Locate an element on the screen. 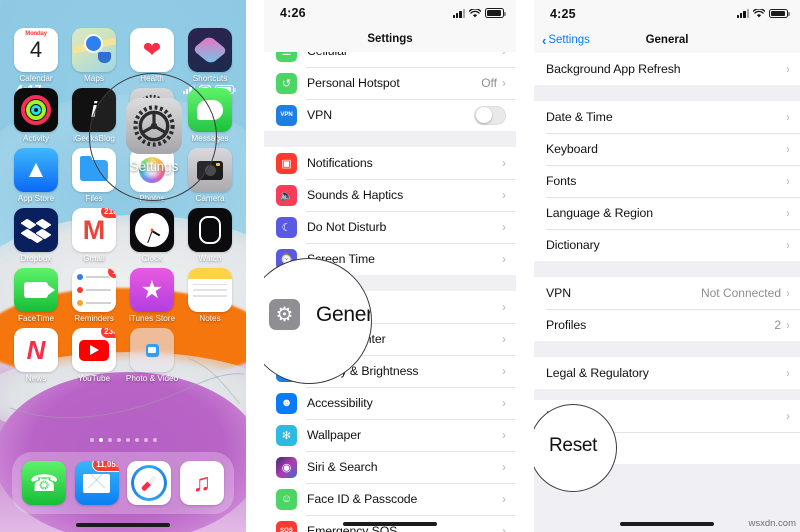 The image size is (800, 532). news-icon: N is located at coordinates (36, 350).